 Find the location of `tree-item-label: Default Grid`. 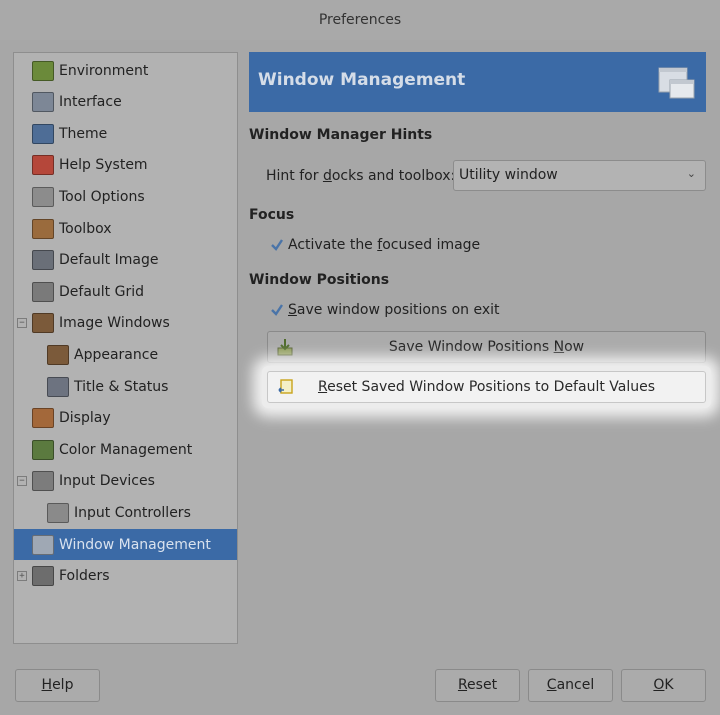

tree-item-label: Default Grid is located at coordinates (101, 291).